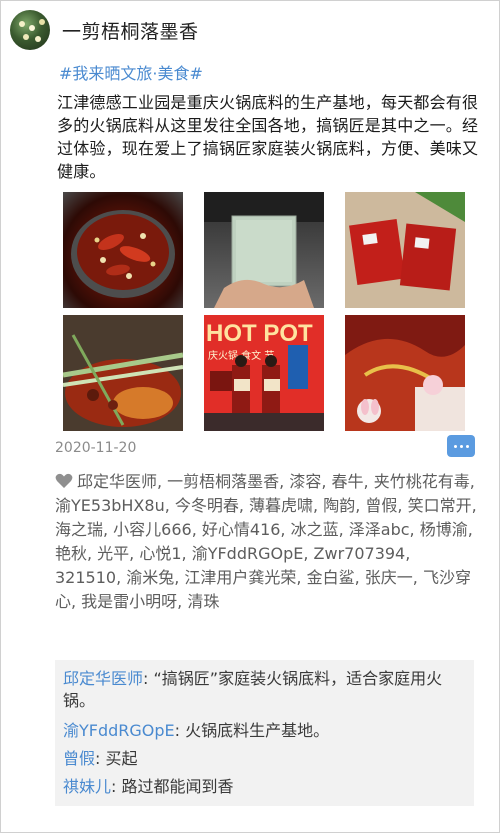 The height and width of the screenshot is (833, 500). What do you see at coordinates (130, 30) in the screenshot?
I see `username: 一剪梧桐落墨香` at bounding box center [130, 30].